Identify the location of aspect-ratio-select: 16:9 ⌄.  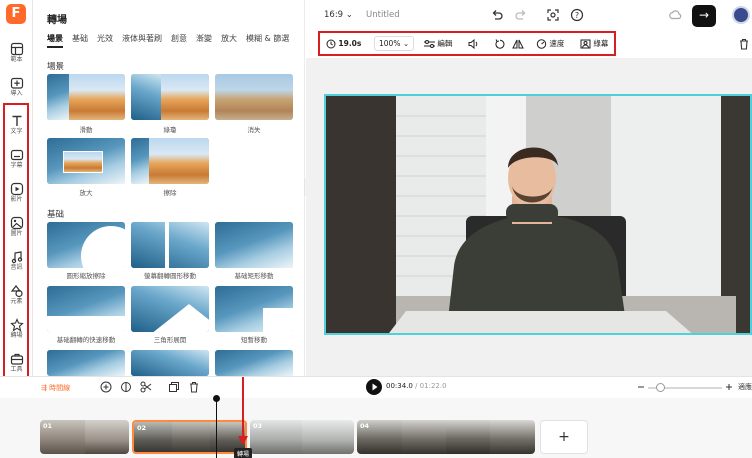
(338, 15).